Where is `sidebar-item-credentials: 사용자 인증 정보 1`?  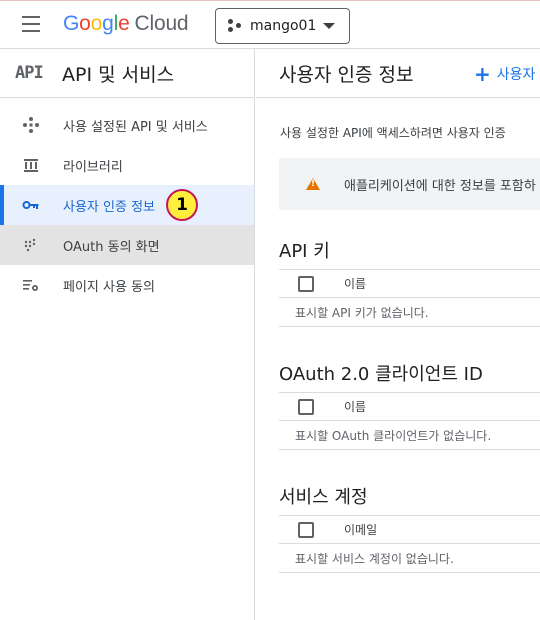
sidebar-item-credentials: 사용자 인증 정보 1 is located at coordinates (127, 205).